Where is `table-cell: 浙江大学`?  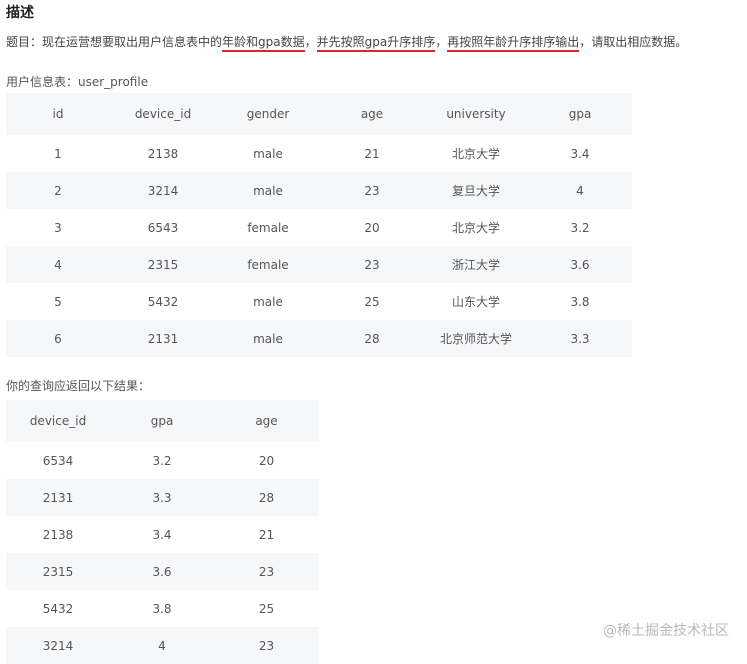 table-cell: 浙江大学 is located at coordinates (475, 265).